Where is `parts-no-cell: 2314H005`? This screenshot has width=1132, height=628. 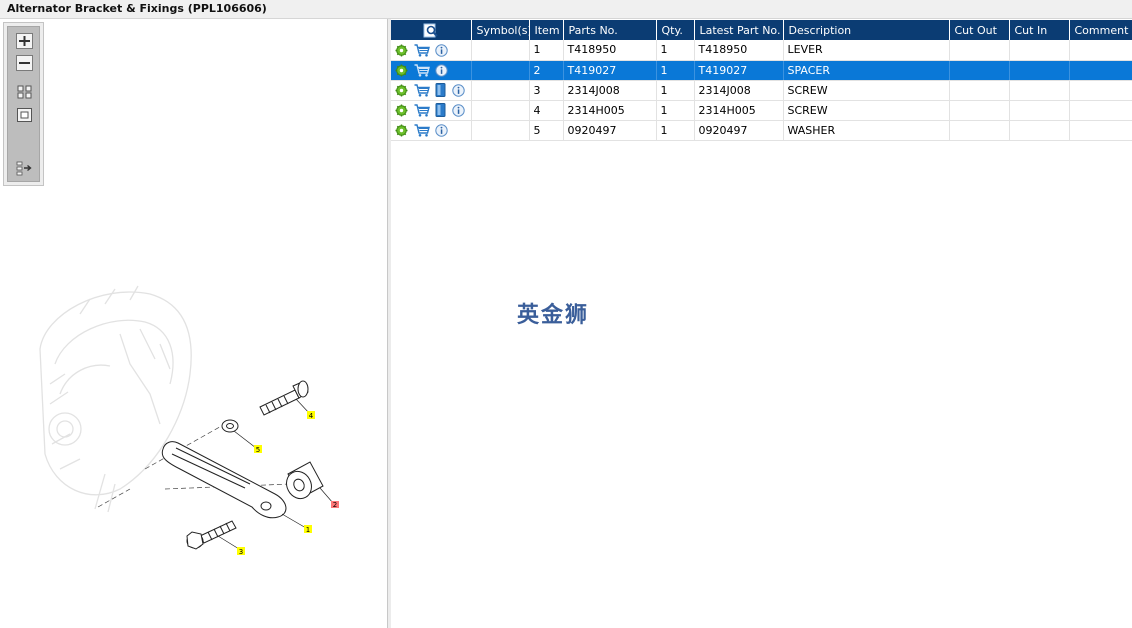
parts-no-cell: 2314H005 is located at coordinates (610, 110).